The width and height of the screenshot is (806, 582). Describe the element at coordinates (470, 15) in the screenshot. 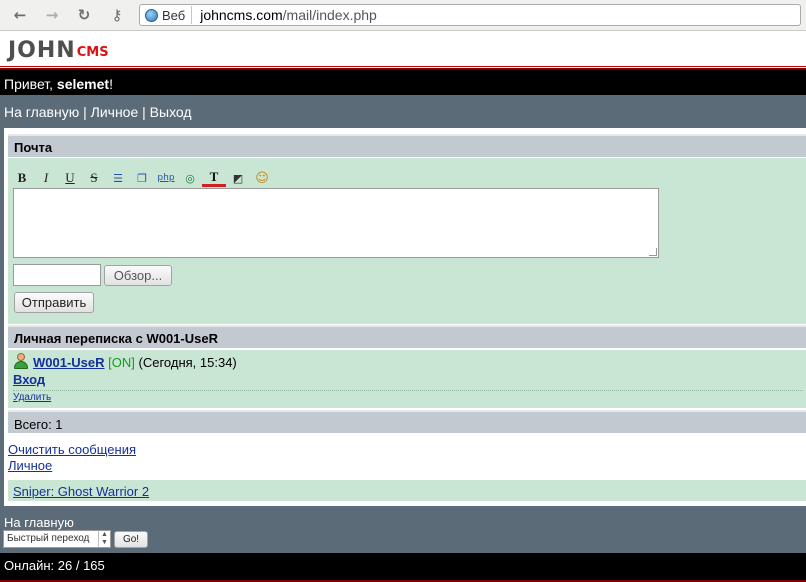

I see `address-bar: Веб johncms.com/mail/index.php` at that location.